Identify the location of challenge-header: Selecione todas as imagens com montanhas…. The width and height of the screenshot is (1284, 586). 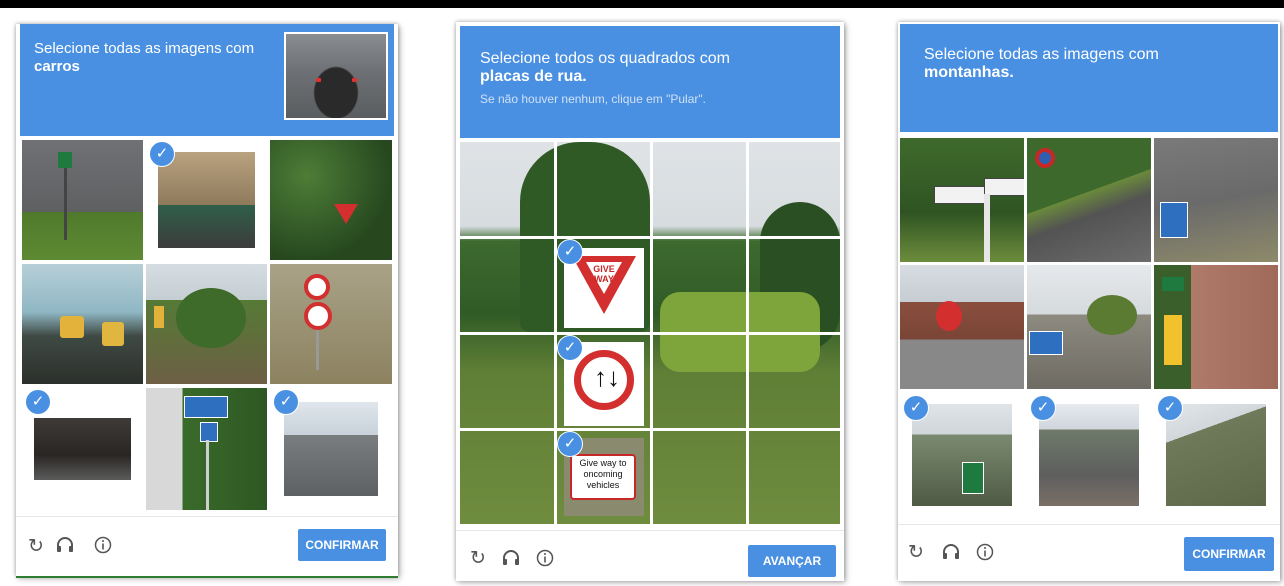
(1089, 78).